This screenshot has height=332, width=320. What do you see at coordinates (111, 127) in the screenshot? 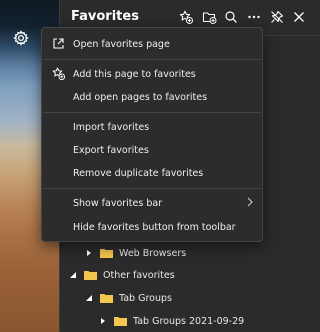
I see `menu-item-label: Import favorites` at bounding box center [111, 127].